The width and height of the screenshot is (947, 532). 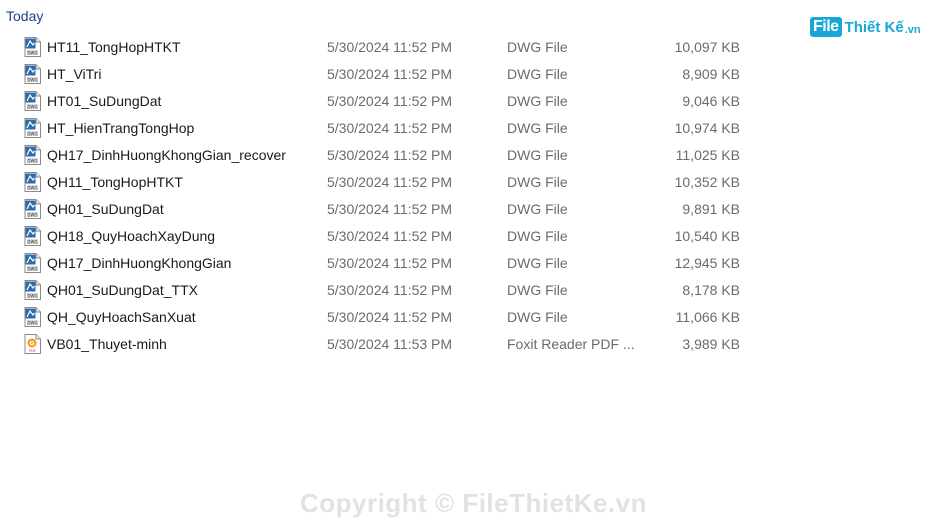 What do you see at coordinates (707, 155) in the screenshot?
I see `file-size: 11,025 KB` at bounding box center [707, 155].